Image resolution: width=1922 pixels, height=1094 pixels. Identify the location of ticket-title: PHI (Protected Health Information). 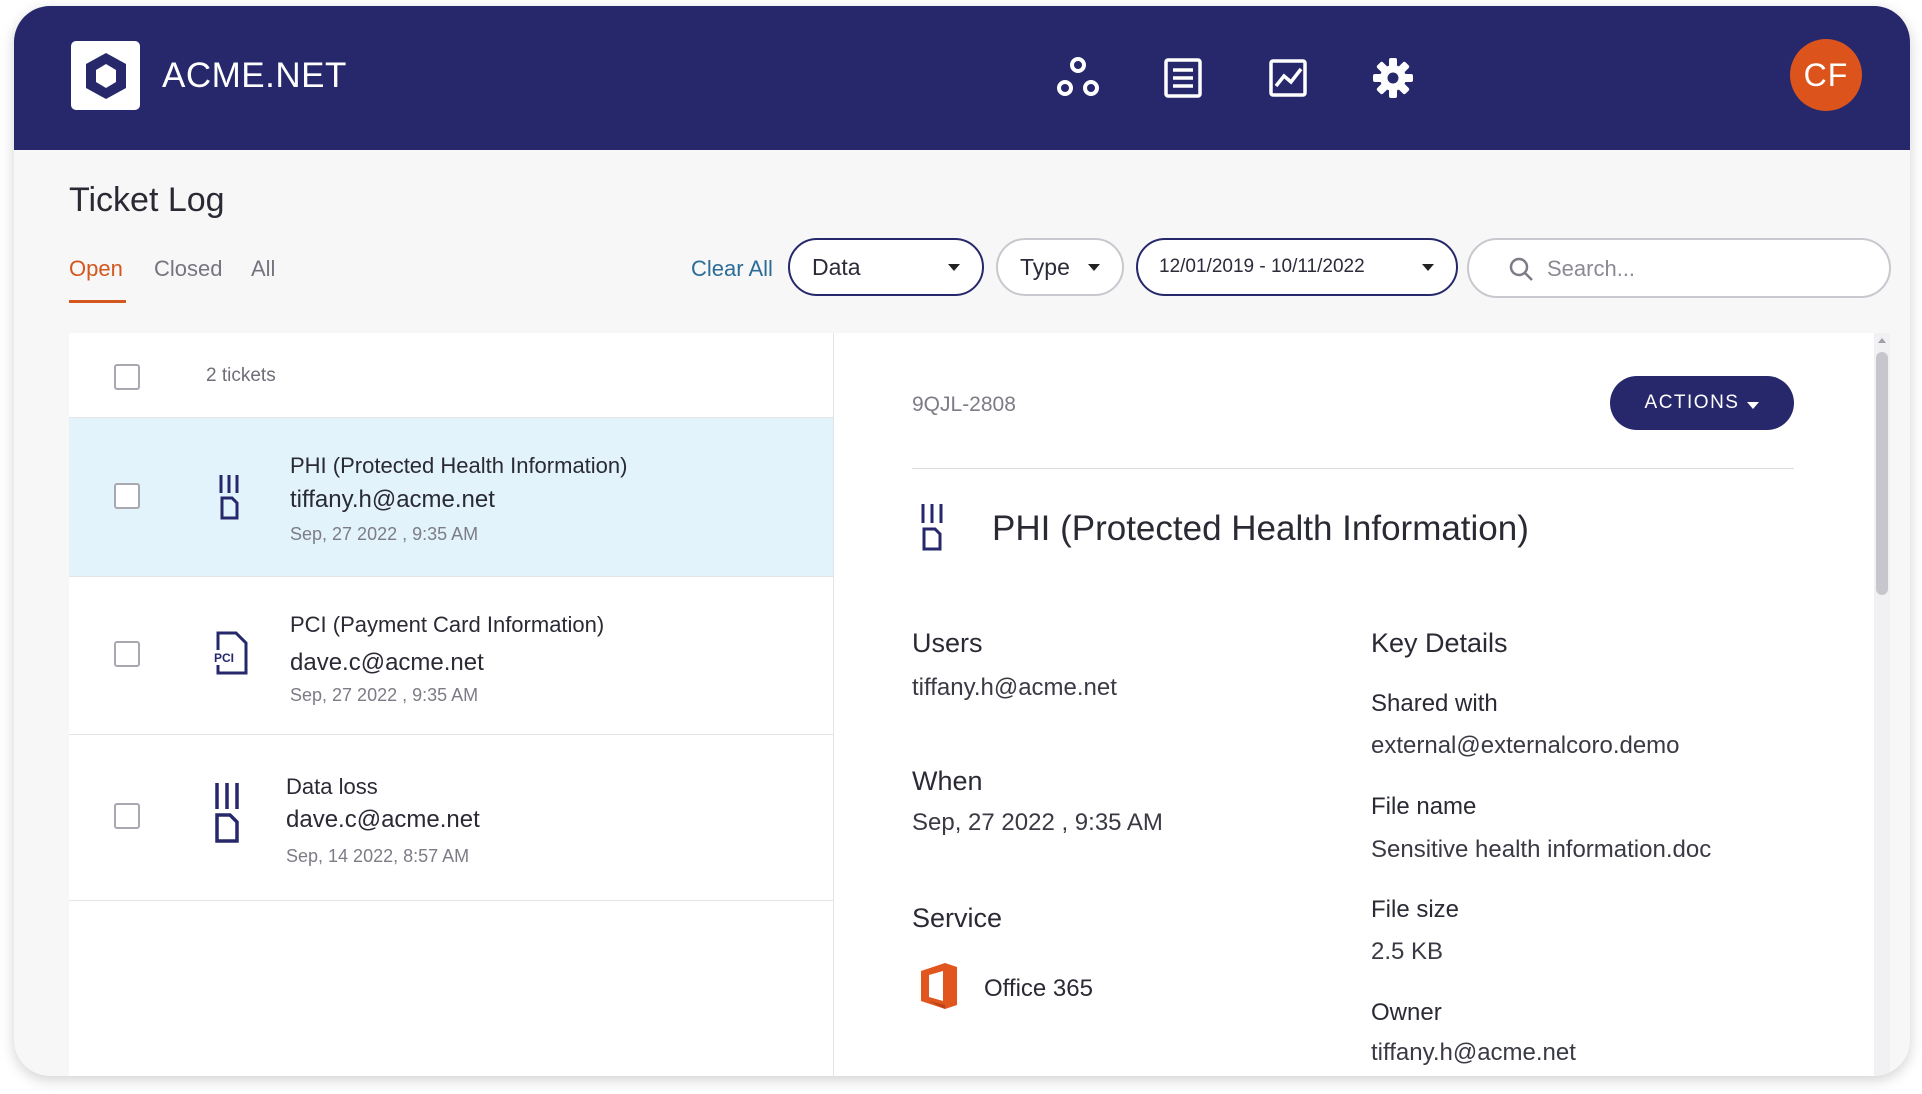
(459, 465).